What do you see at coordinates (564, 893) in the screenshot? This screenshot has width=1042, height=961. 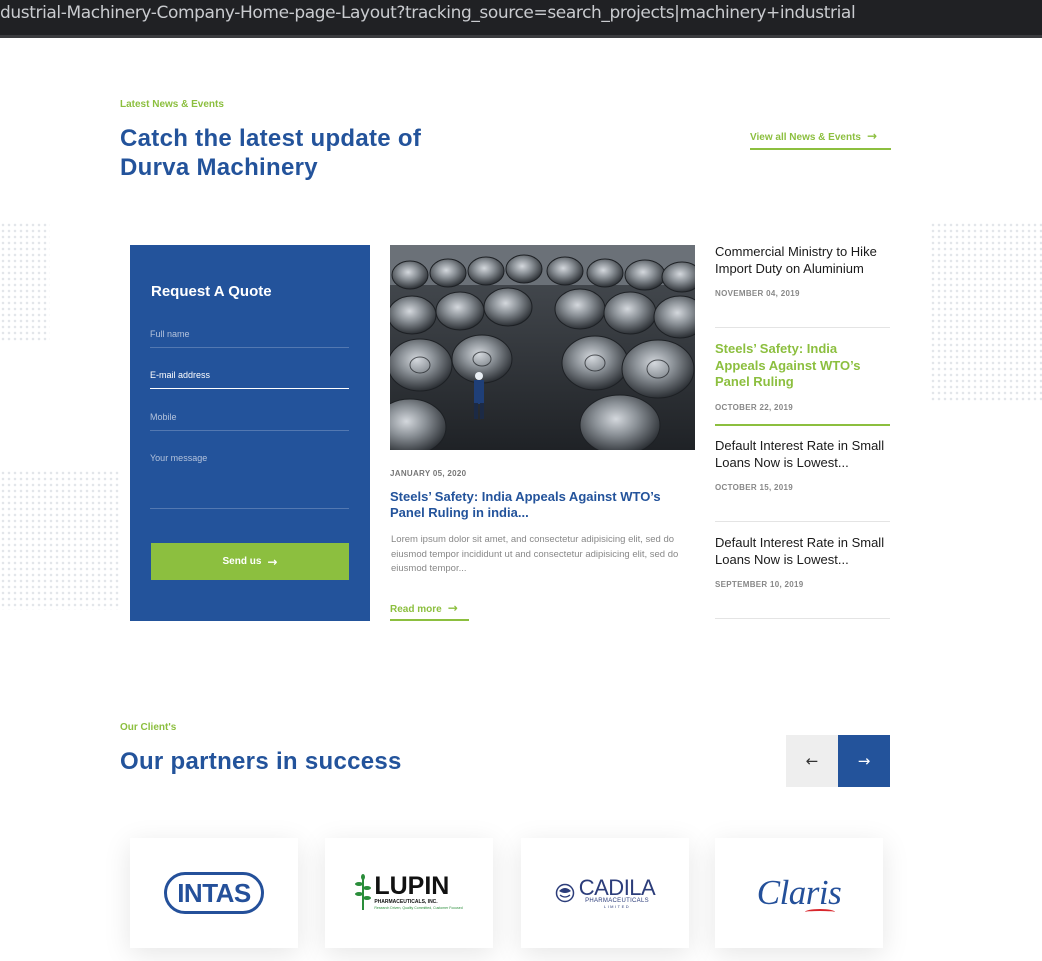 I see `cadila-emblem-icon` at bounding box center [564, 893].